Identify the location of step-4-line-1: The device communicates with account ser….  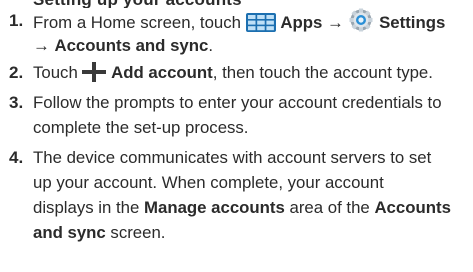
(232, 157).